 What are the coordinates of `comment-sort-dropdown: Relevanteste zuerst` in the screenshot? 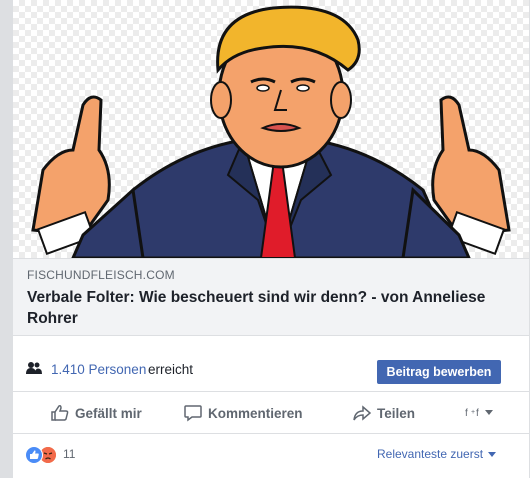 It's located at (437, 454).